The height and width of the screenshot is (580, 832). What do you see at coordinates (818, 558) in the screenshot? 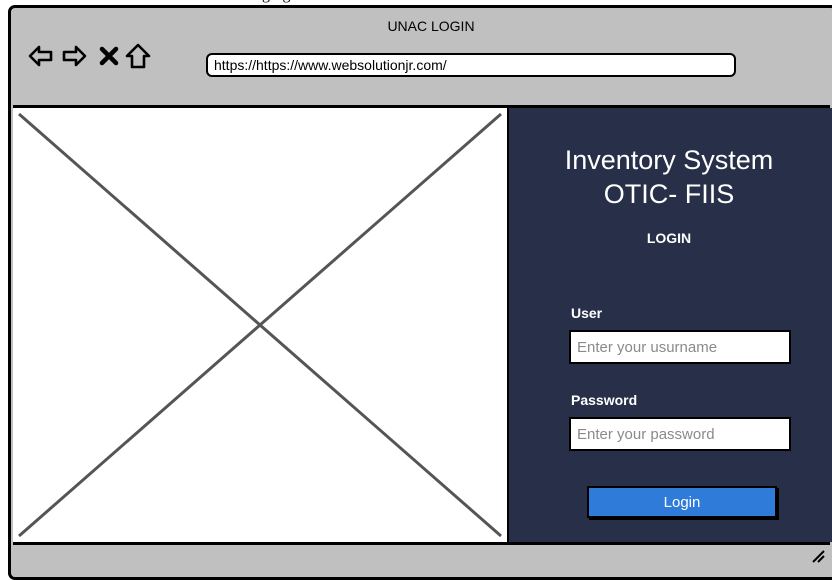
I see `resize-handle-icon` at bounding box center [818, 558].